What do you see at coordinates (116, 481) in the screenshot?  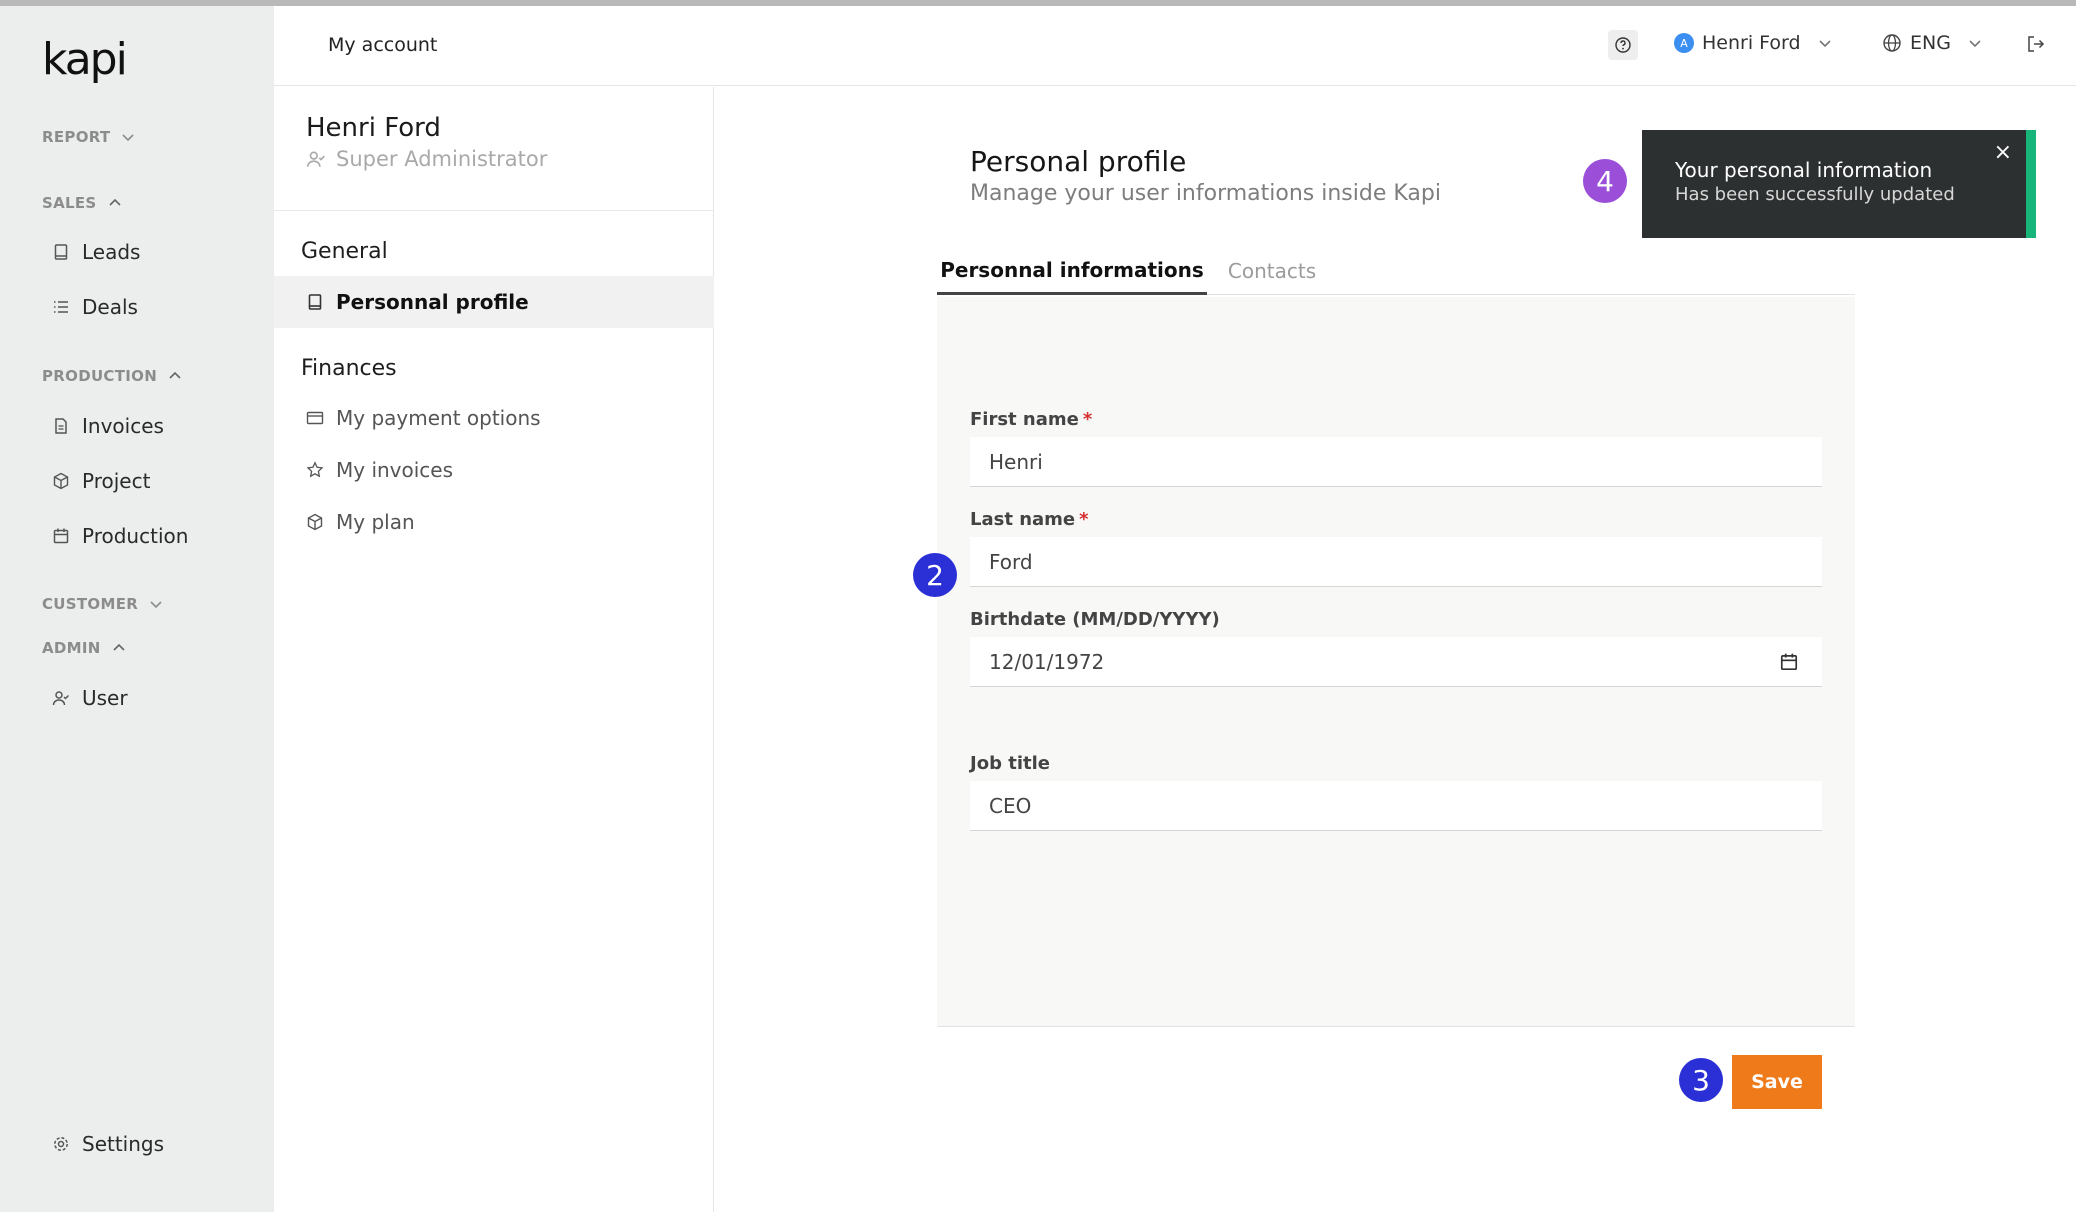 I see `sidebar-item-label: Project` at bounding box center [116, 481].